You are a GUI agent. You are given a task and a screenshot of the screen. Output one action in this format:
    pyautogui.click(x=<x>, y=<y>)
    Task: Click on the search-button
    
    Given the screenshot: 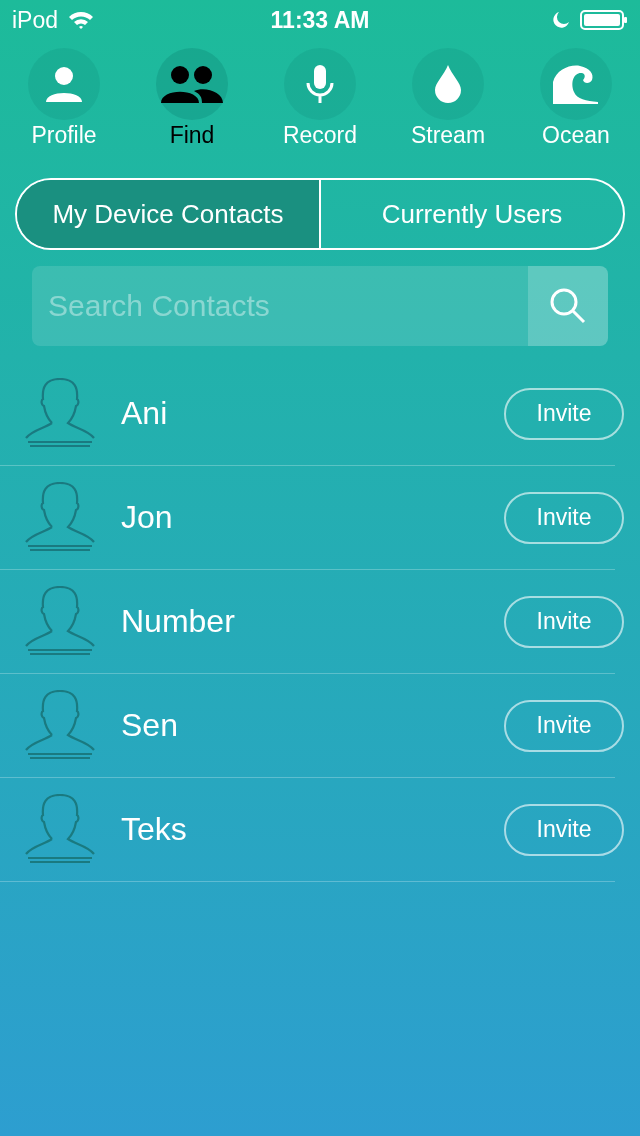 What is the action you would take?
    pyautogui.click(x=568, y=306)
    